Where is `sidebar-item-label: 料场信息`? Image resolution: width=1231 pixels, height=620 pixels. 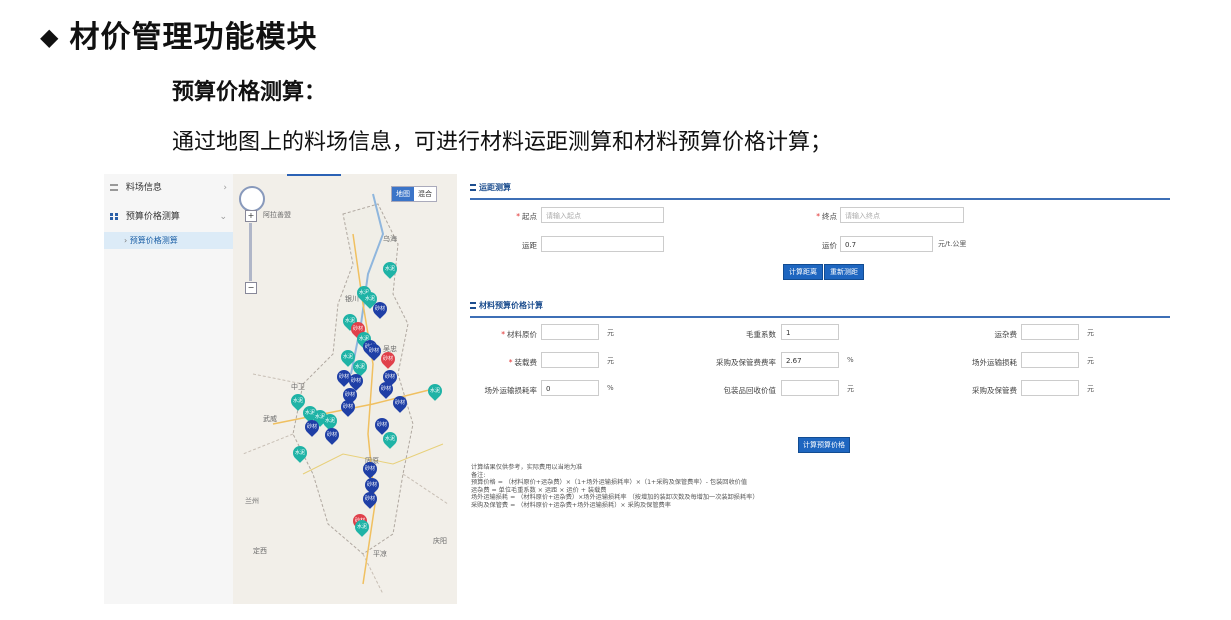
sidebar-item-label: 料场信息 is located at coordinates (143, 188).